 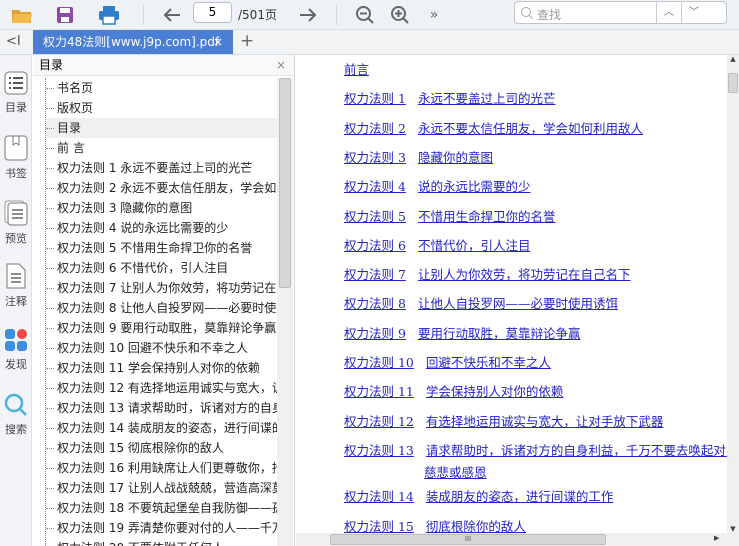 I want to click on toc-item: 权力法则 16 利用缺席让人们更尊敬你，抬高身价, so click(x=167, y=468).